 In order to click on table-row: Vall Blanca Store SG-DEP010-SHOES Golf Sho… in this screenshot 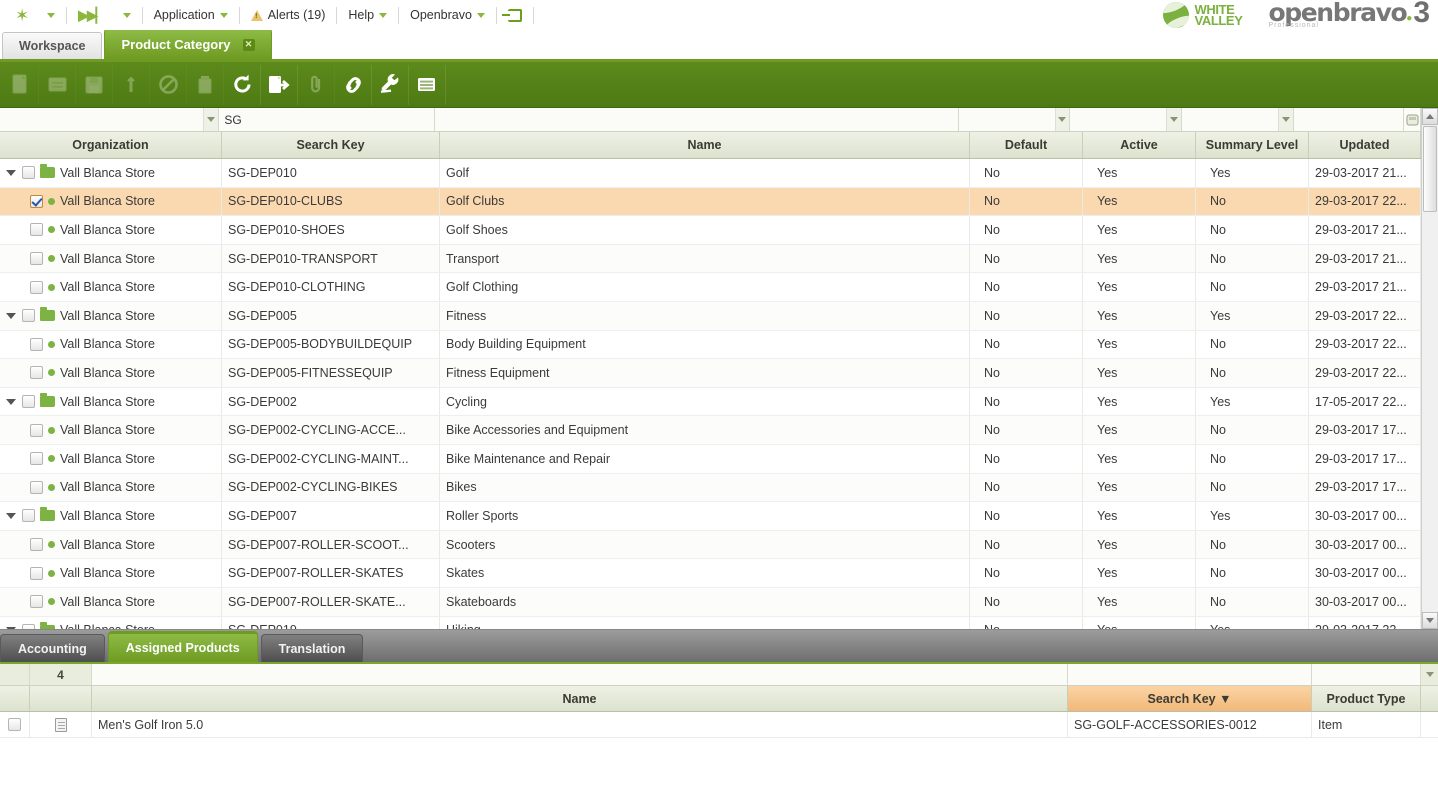, I will do `click(719, 230)`.